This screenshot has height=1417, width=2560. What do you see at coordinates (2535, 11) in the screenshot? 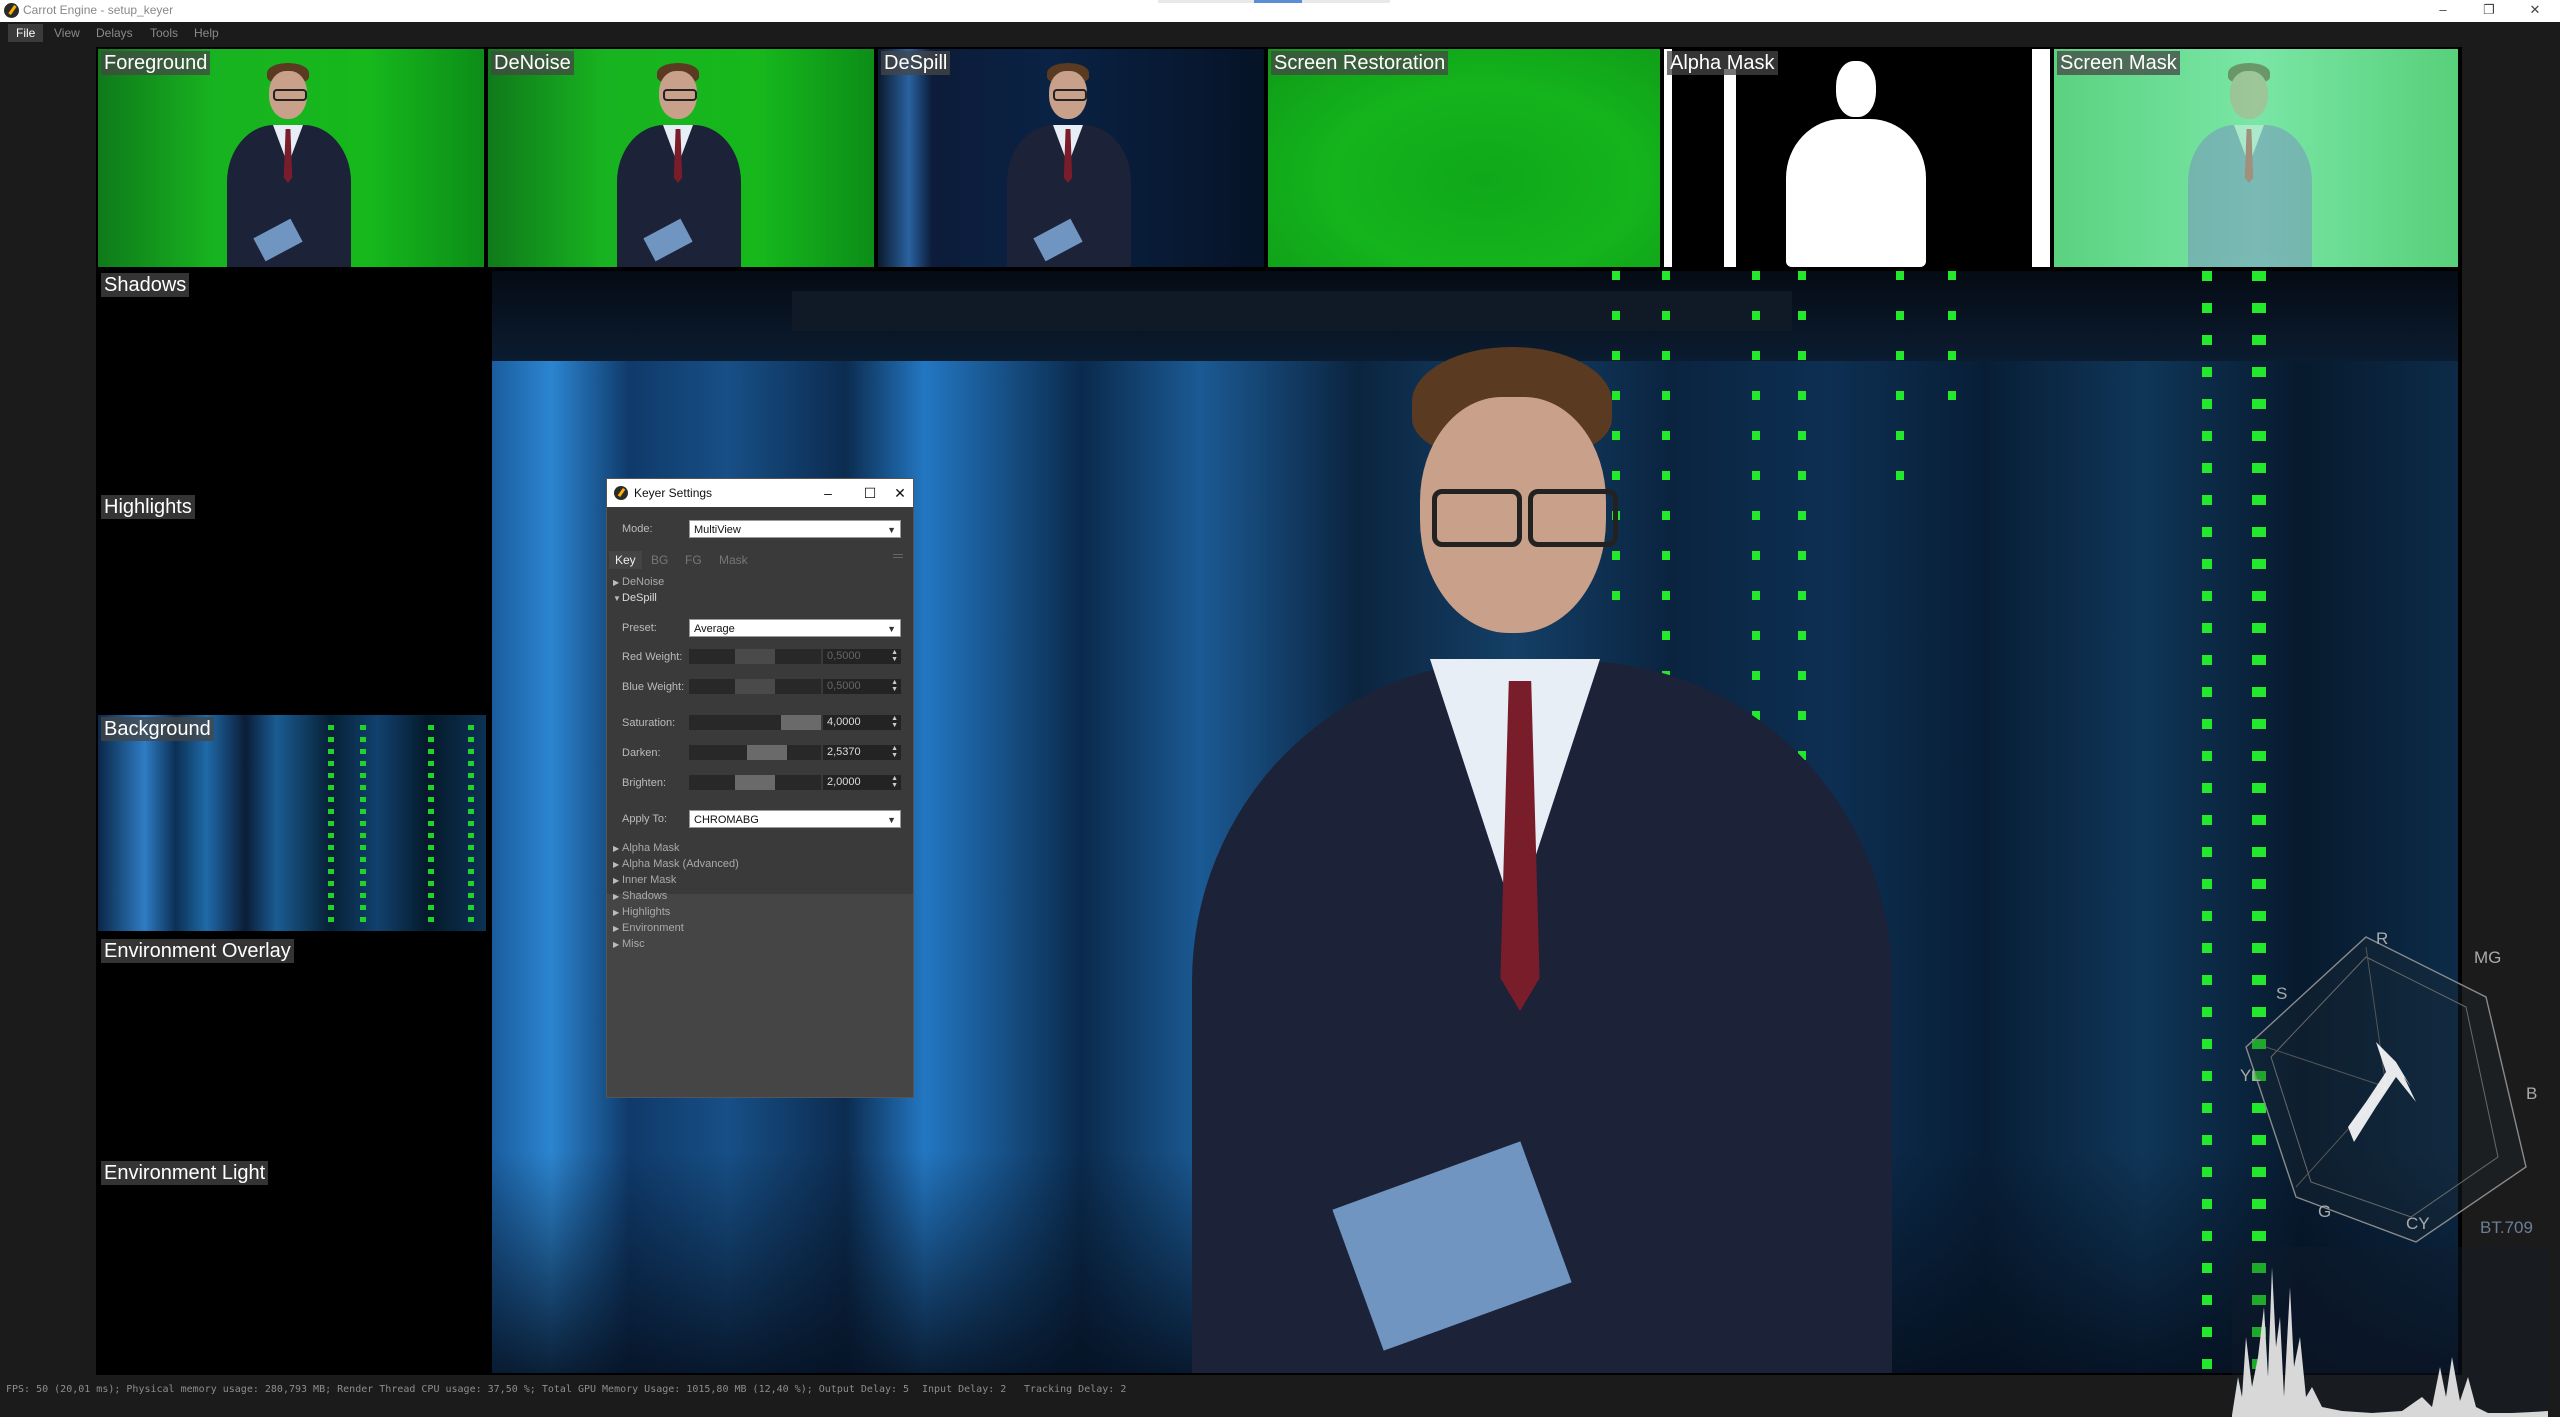
I see `close-button: ✕` at bounding box center [2535, 11].